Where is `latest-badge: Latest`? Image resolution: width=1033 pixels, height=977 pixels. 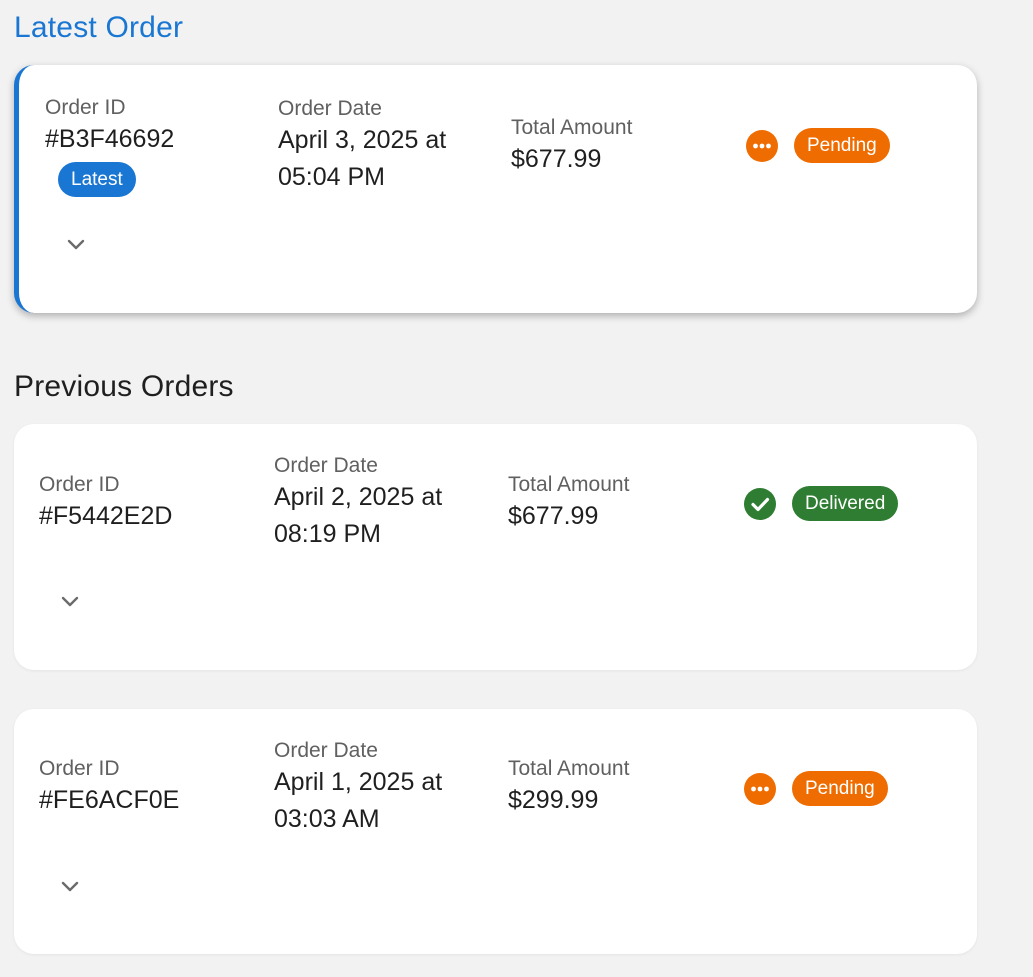 latest-badge: Latest is located at coordinates (97, 179).